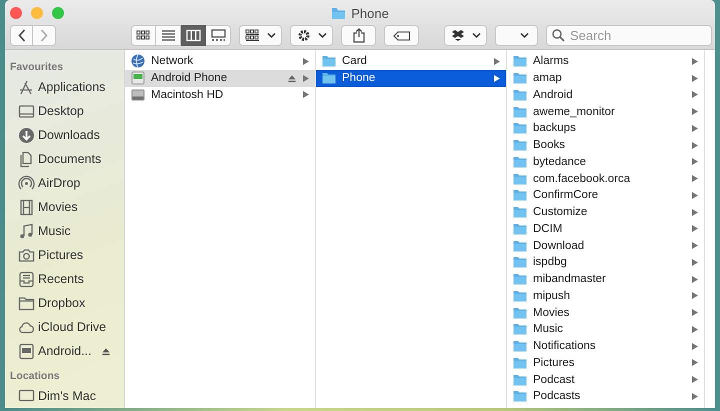 This screenshot has width=720, height=411. I want to click on file-row: ConfirmCore, so click(605, 195).